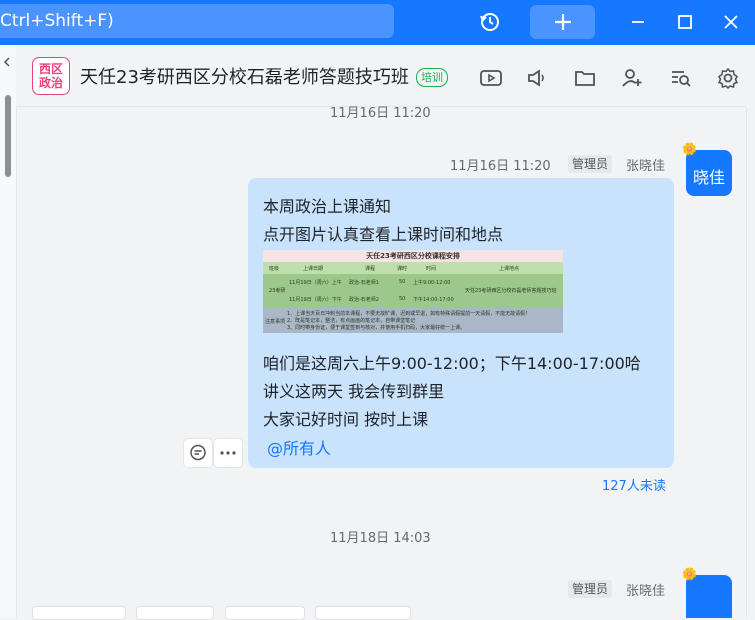 This screenshot has height=620, width=755. I want to click on video-icon, so click(491, 78).